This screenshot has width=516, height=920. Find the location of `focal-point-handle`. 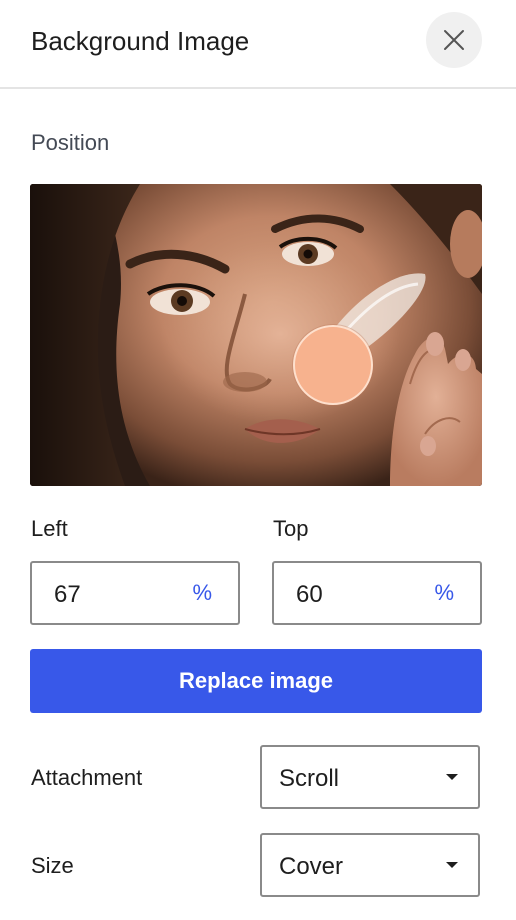

focal-point-handle is located at coordinates (332, 365).